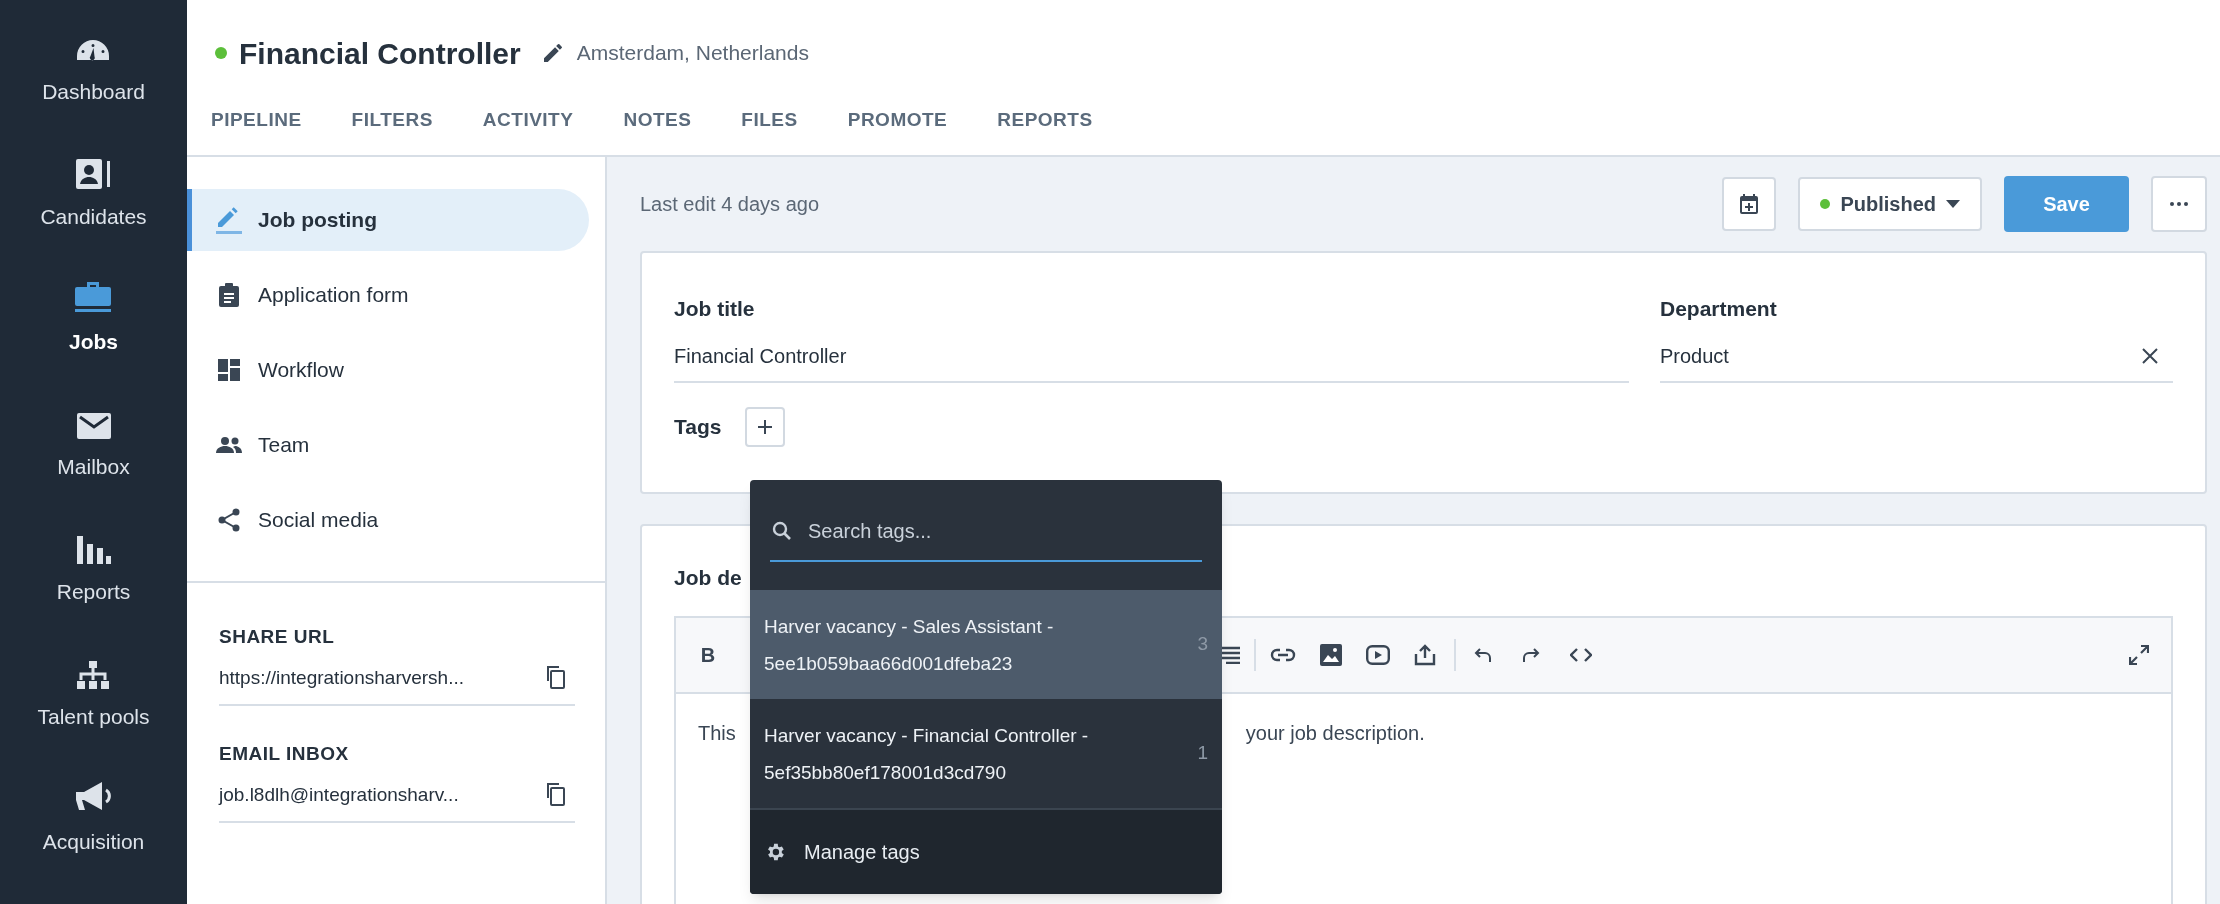  I want to click on tag-option: Harver vacancy - Financial Controller - 5ef35bb80ef178001d3cd790 1, so click(986, 753).